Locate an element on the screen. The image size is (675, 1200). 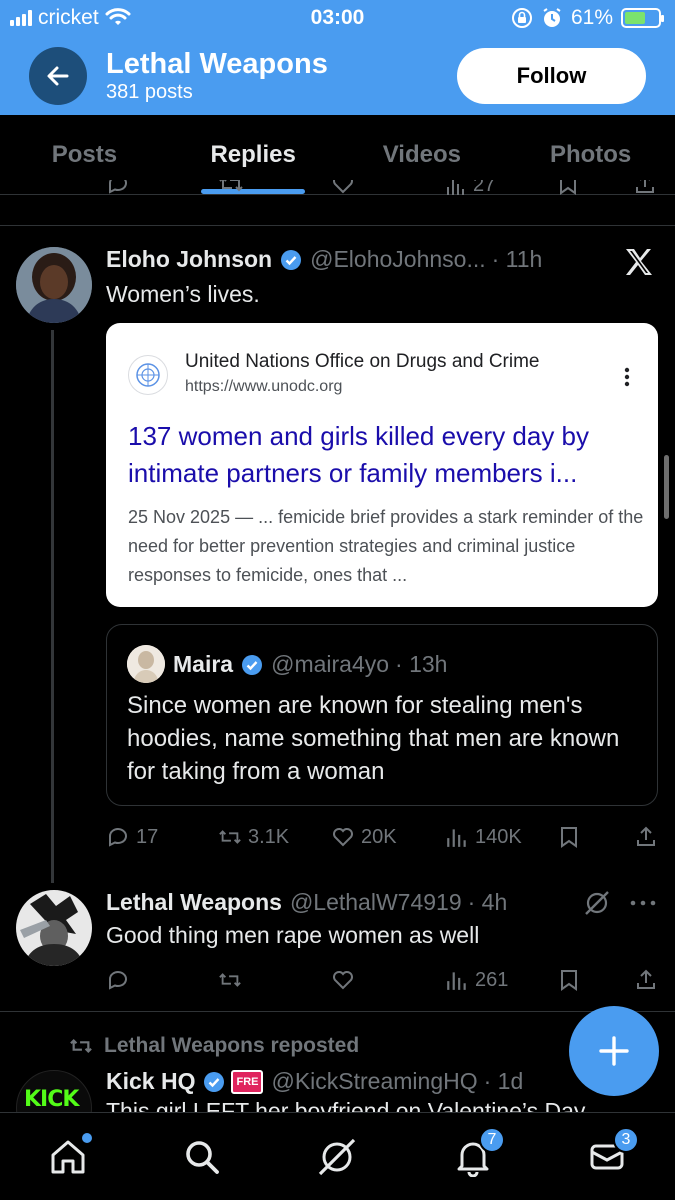
author-handle: @LethalW74919 is located at coordinates (376, 902).